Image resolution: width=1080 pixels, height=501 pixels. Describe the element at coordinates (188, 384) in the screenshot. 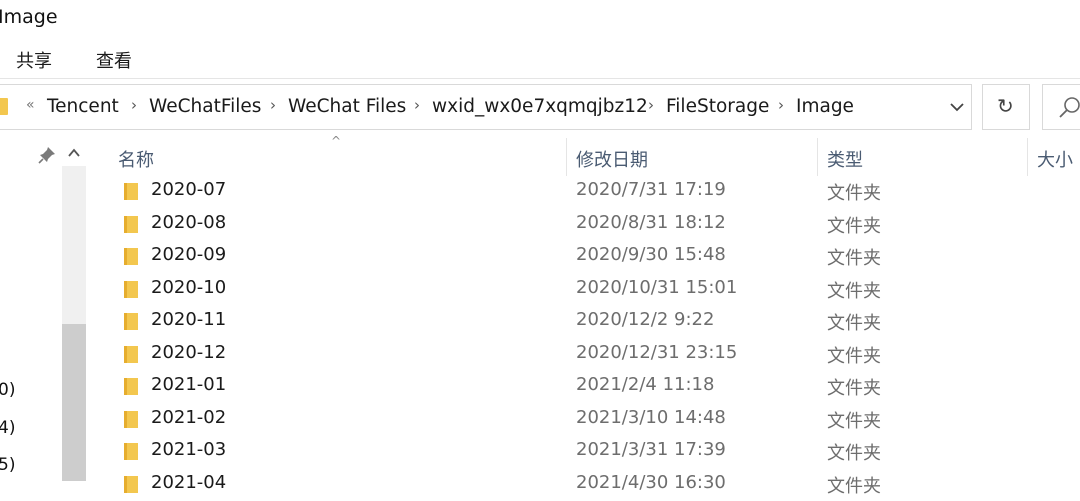

I see `file-name: 2021-01` at that location.